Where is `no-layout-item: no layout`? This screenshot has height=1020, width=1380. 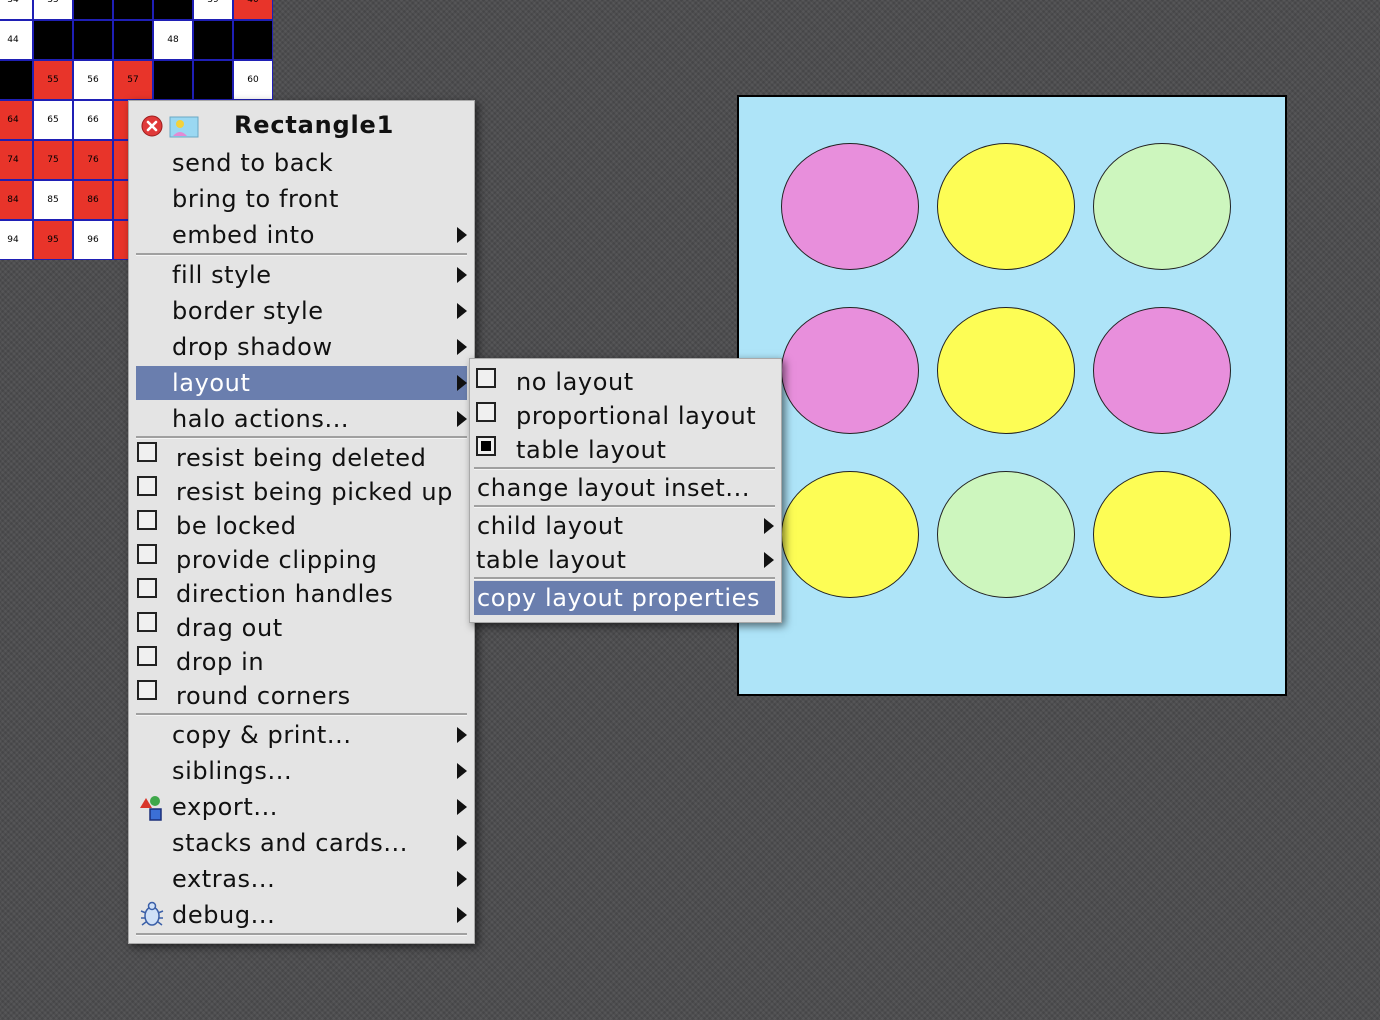 no-layout-item: no layout is located at coordinates (624, 382).